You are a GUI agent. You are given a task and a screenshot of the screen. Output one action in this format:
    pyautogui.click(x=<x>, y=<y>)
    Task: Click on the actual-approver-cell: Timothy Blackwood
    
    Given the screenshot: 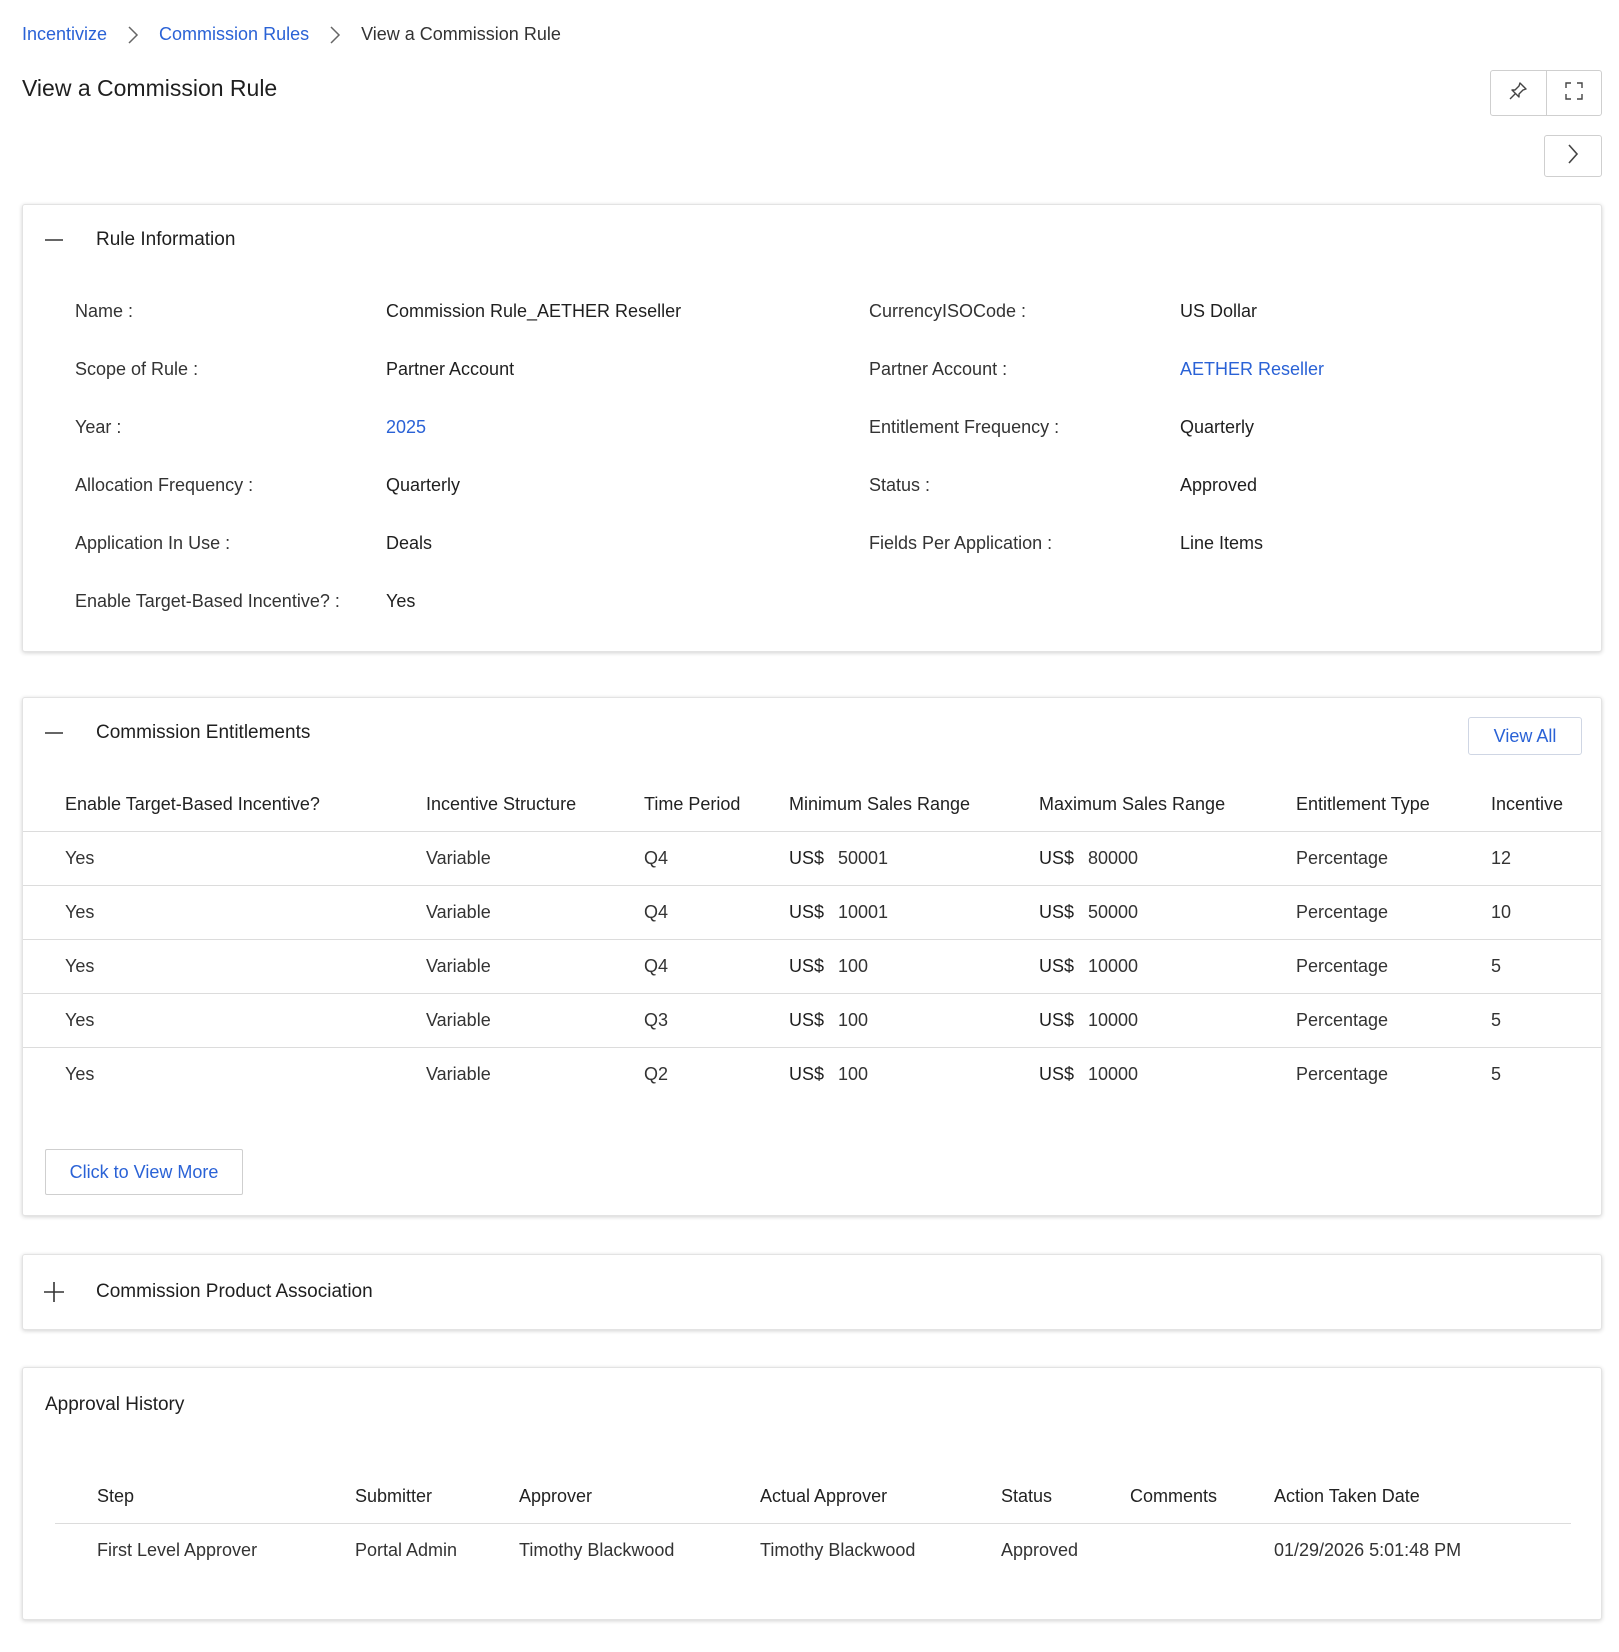 What is the action you would take?
    pyautogui.click(x=838, y=1550)
    